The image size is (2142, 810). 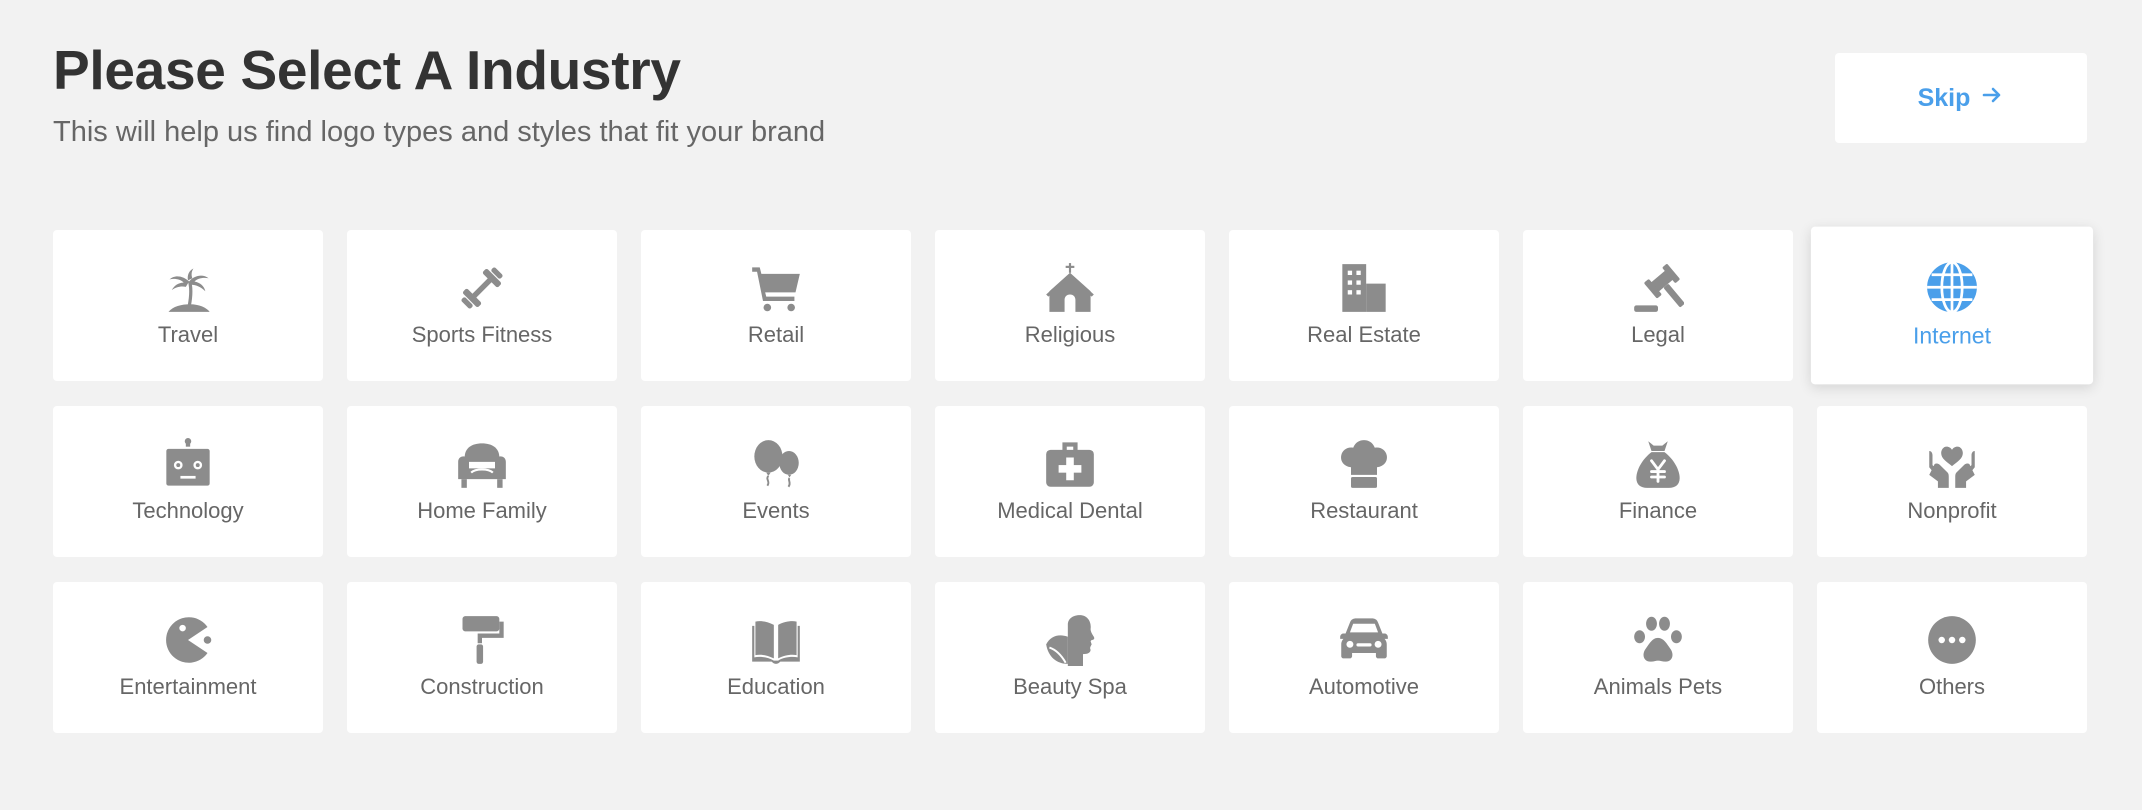 I want to click on industry-label: Education, so click(x=776, y=686).